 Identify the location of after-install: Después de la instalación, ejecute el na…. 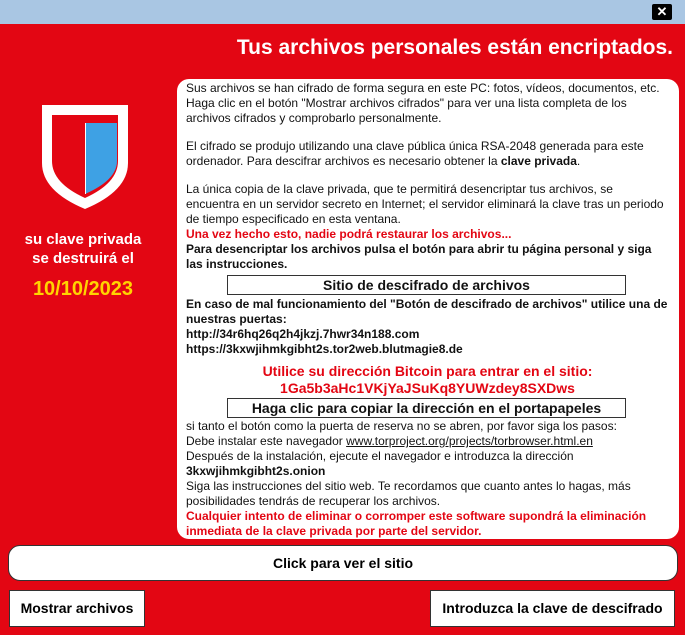
(380, 456).